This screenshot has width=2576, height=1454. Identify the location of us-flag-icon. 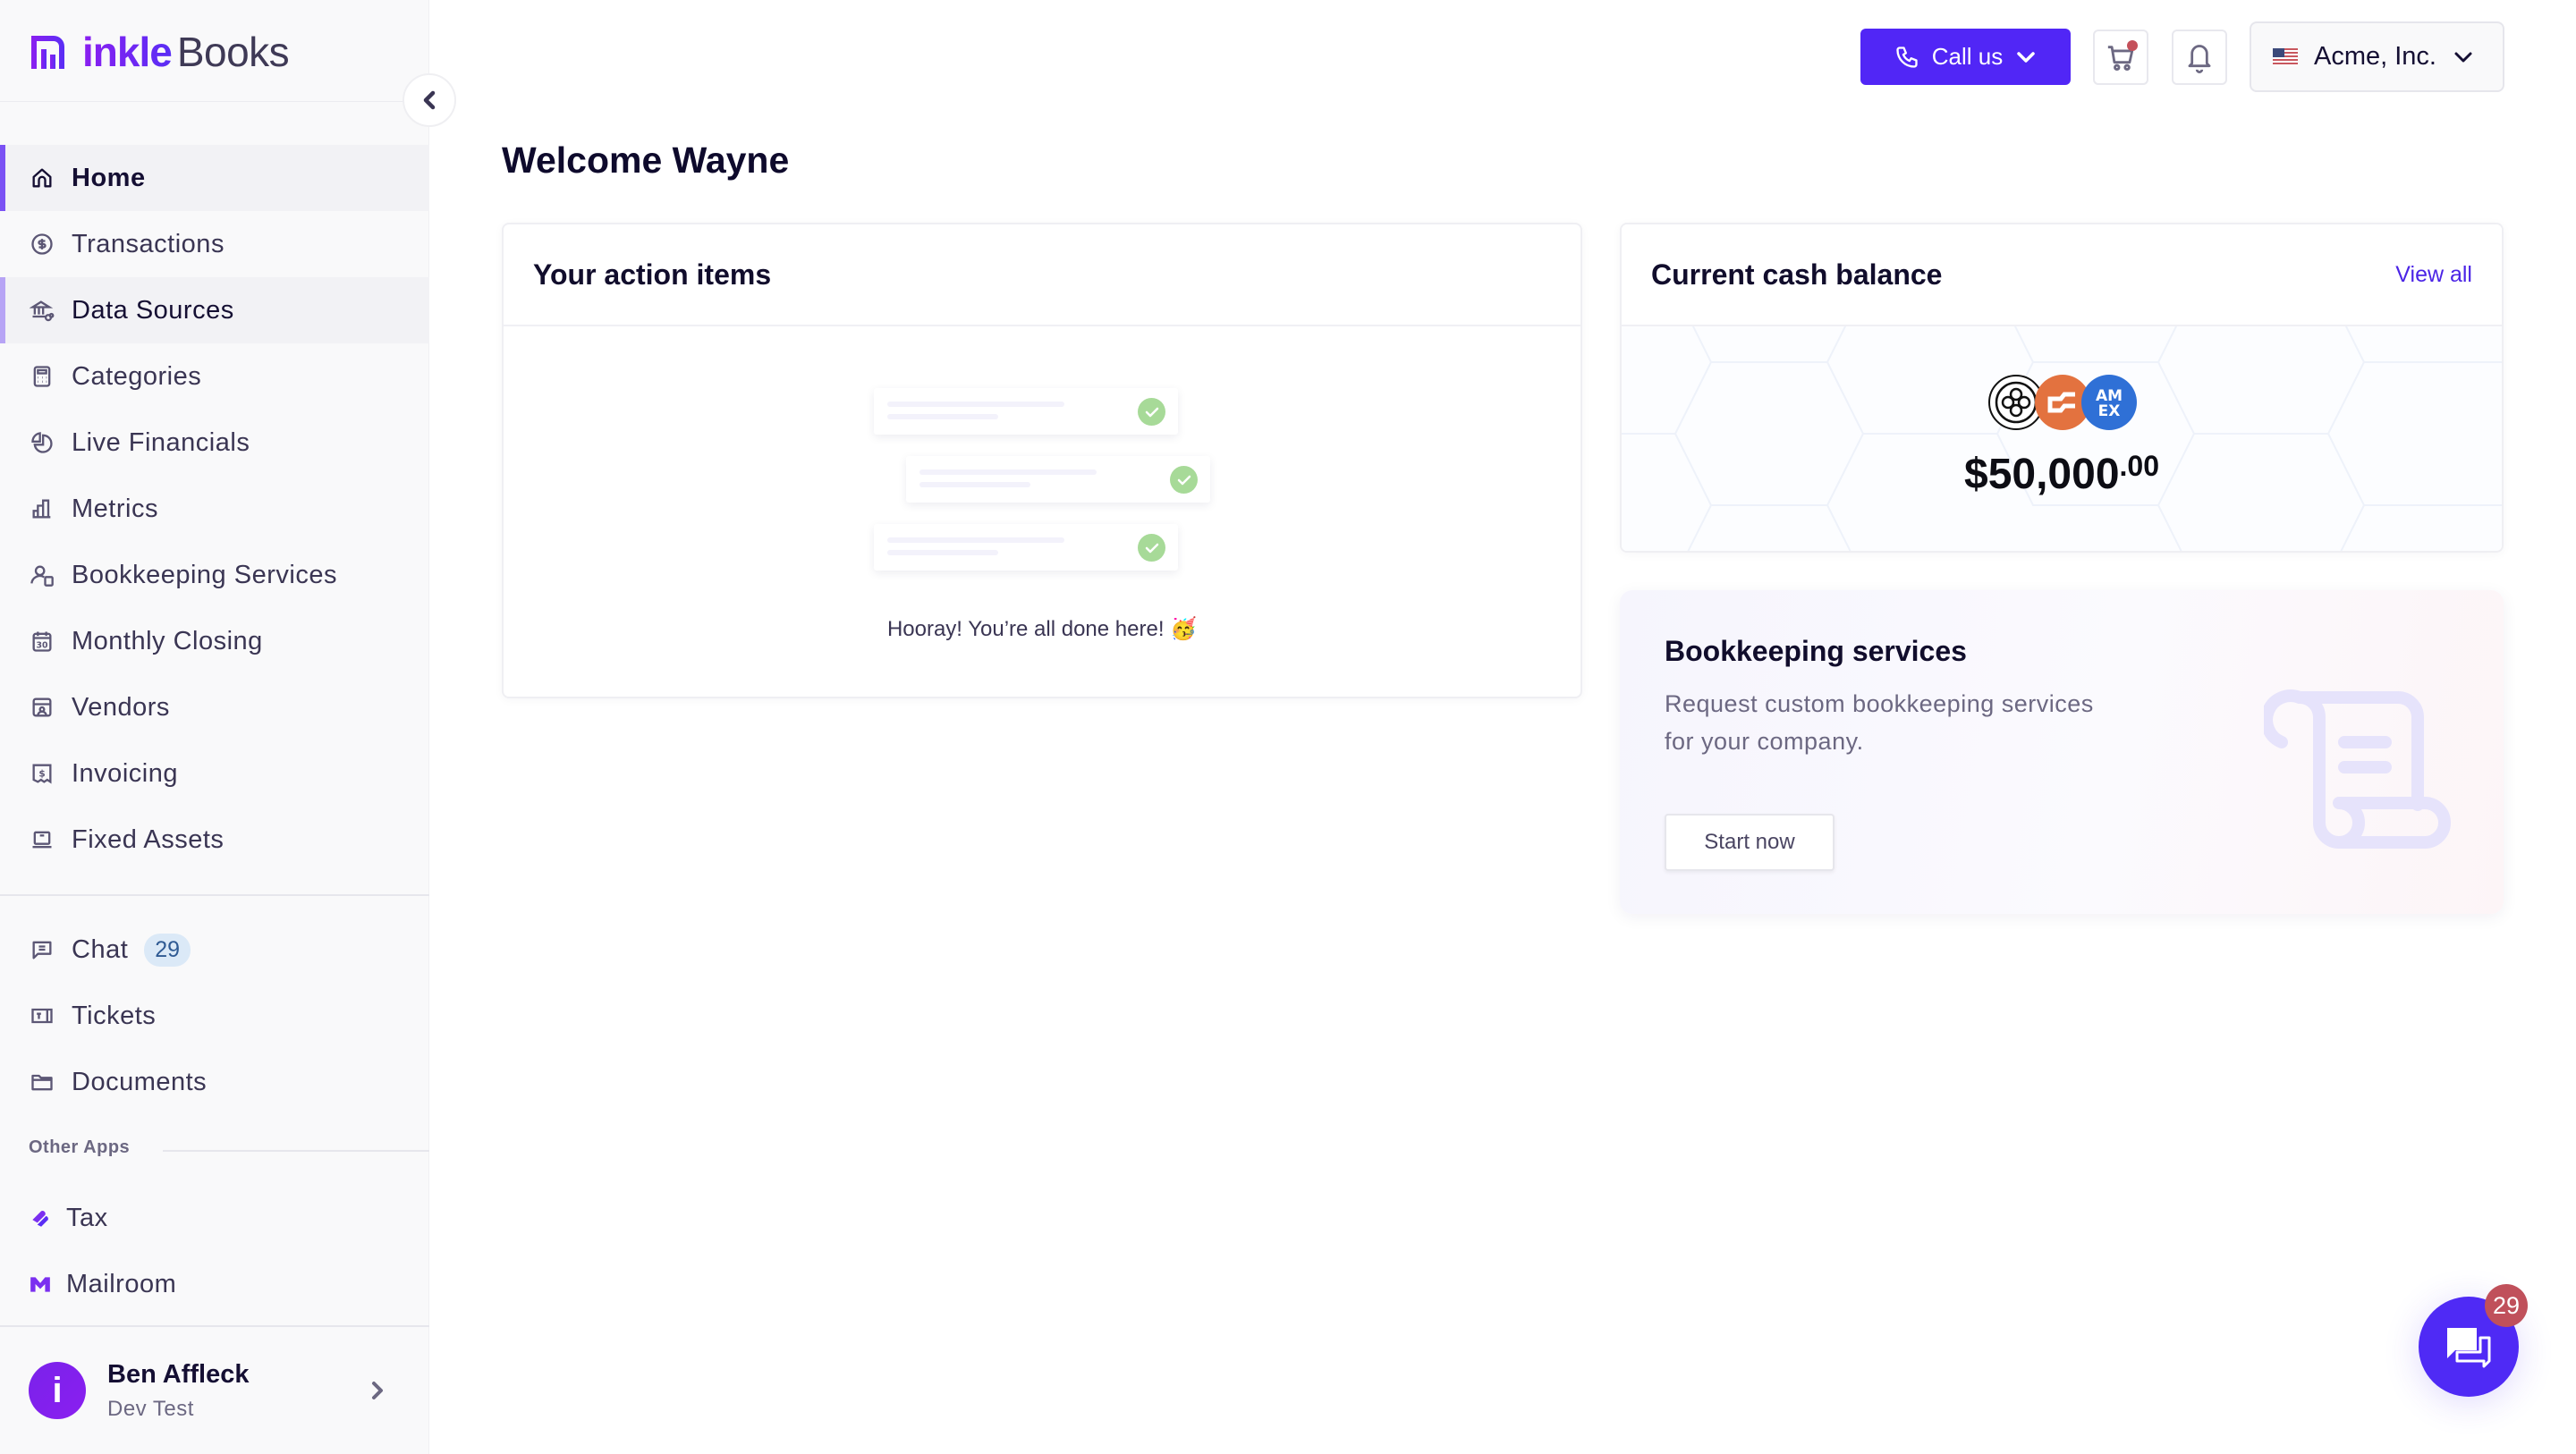
(2285, 57).